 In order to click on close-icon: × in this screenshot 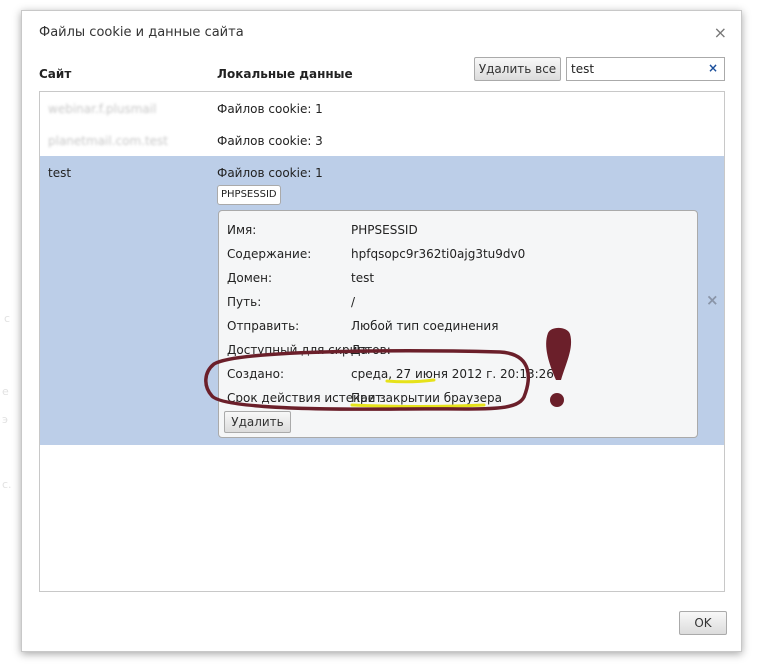, I will do `click(720, 32)`.